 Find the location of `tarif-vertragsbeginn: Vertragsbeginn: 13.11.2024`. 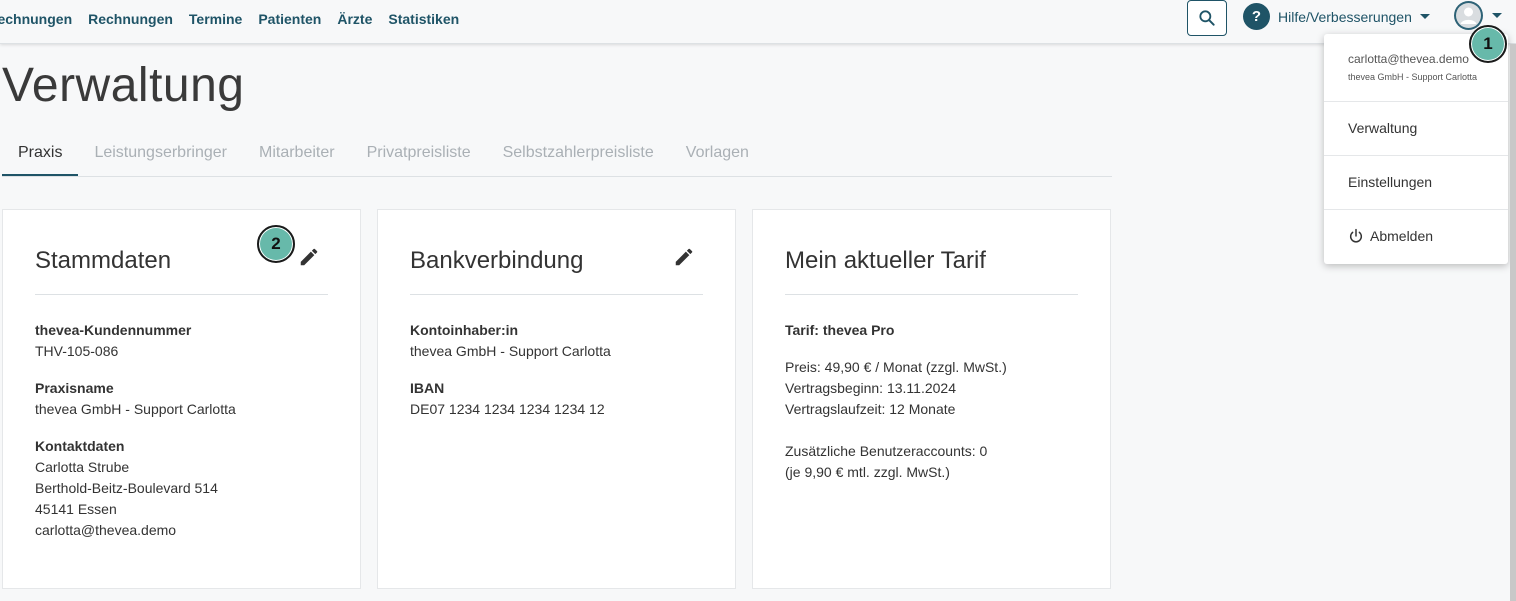

tarif-vertragsbeginn: Vertragsbeginn: 13.11.2024 is located at coordinates (870, 388).